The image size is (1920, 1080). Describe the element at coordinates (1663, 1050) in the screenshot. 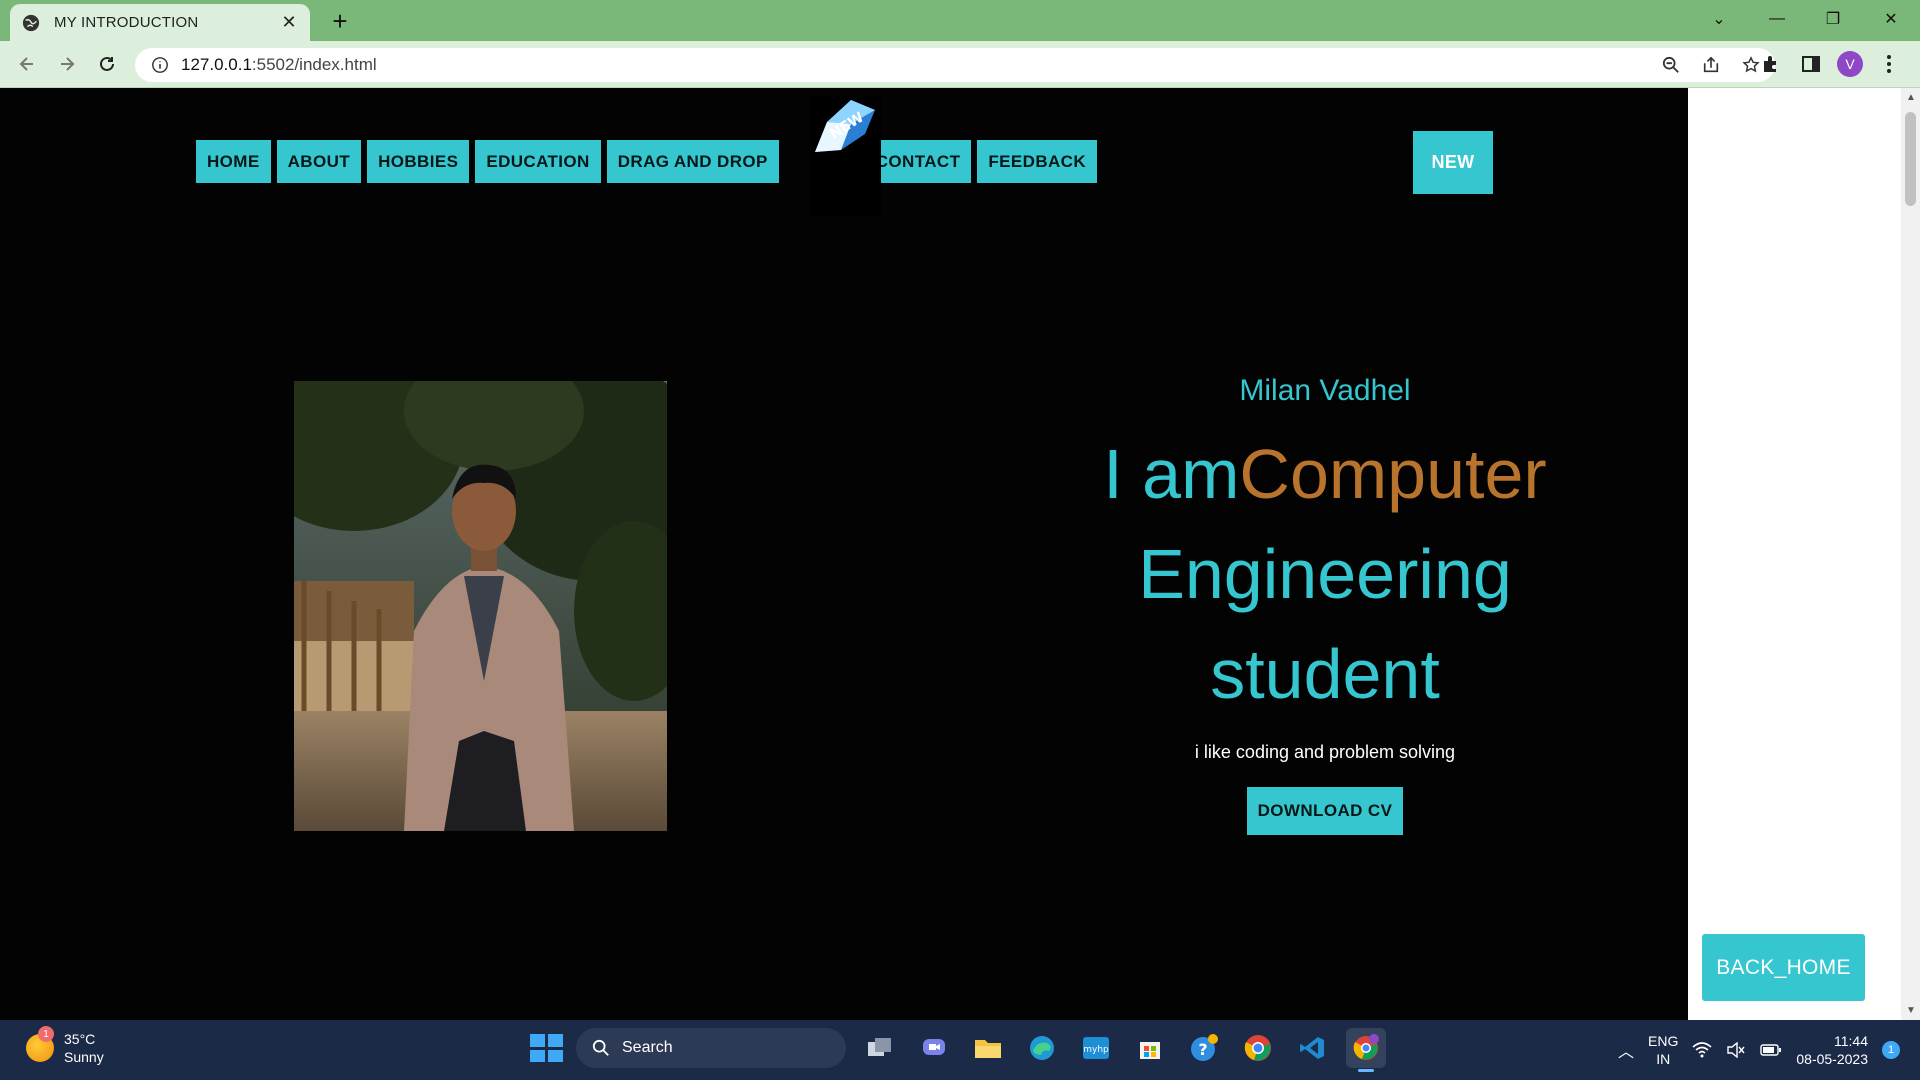

I see `language-indicator: ENG IN` at that location.